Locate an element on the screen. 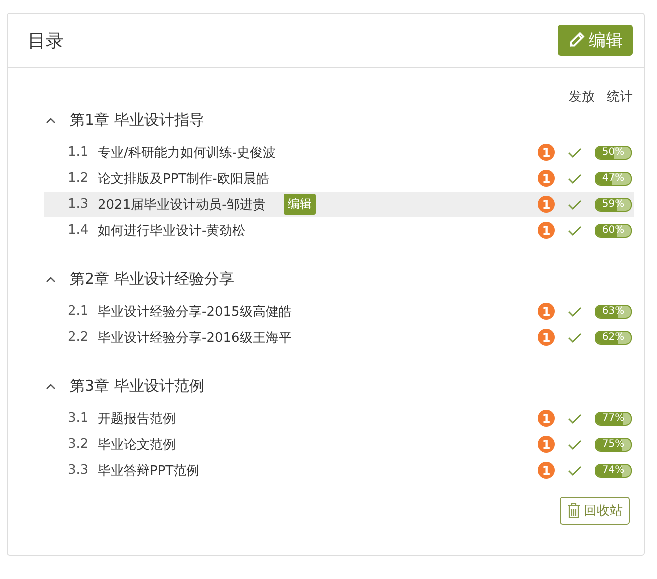 The height and width of the screenshot is (579, 657). lesson-row: 3.2 毕业论文范例 1 75% is located at coordinates (339, 444).